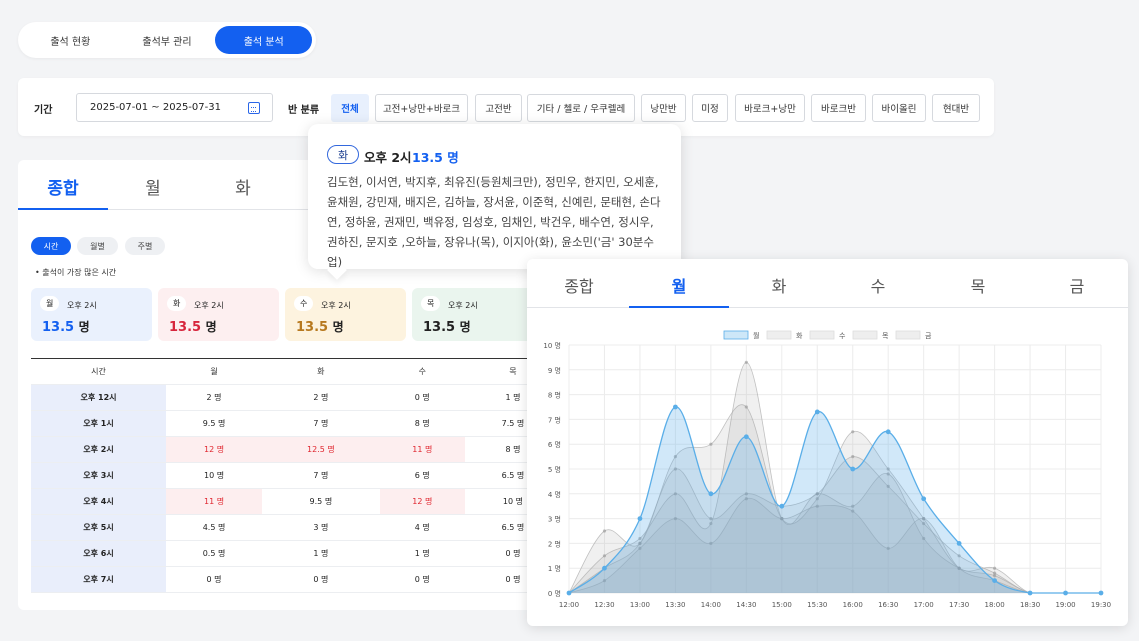 The image size is (1139, 641). I want to click on x-tick-label: 12:00, so click(569, 605).